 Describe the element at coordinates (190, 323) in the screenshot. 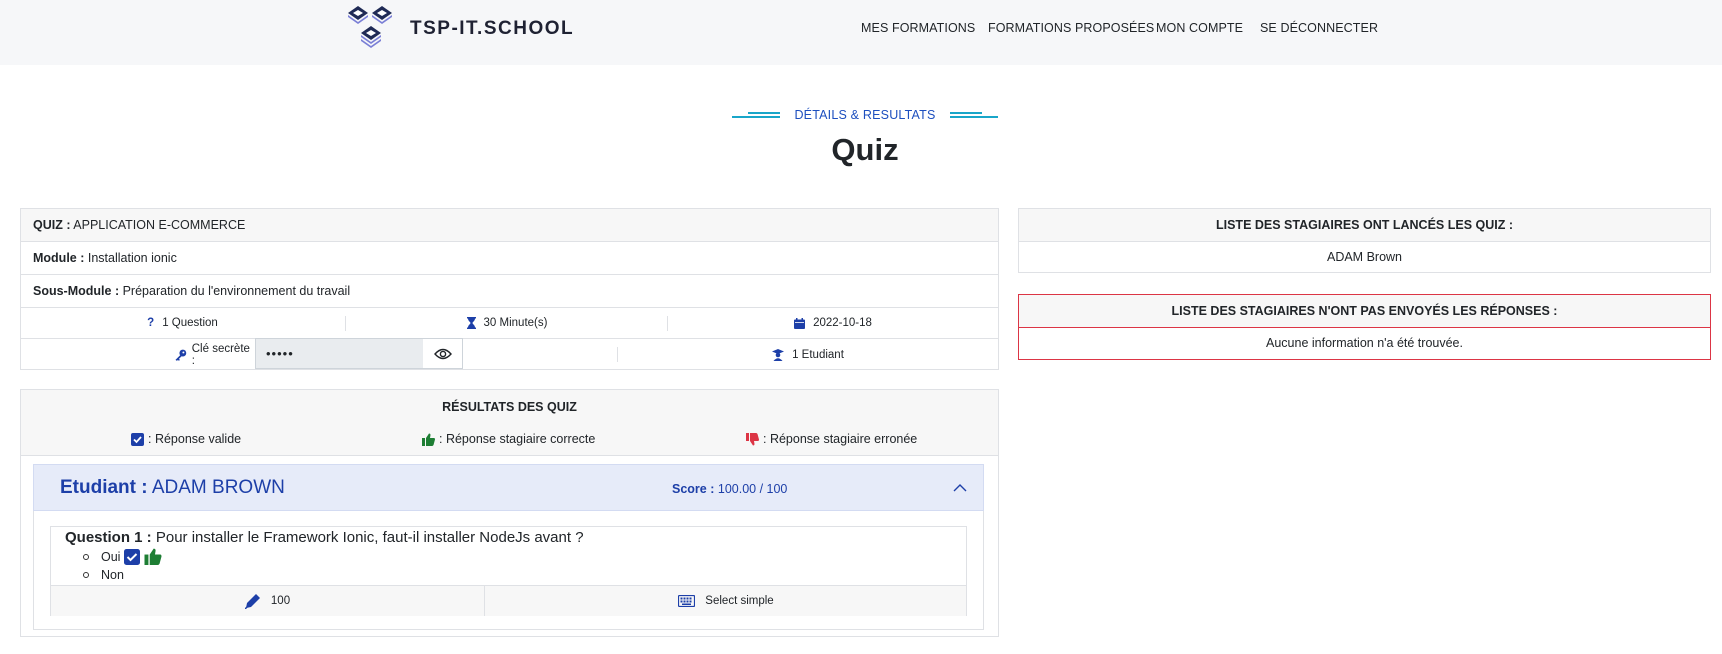

I see `question-count-text: 1 Question` at that location.